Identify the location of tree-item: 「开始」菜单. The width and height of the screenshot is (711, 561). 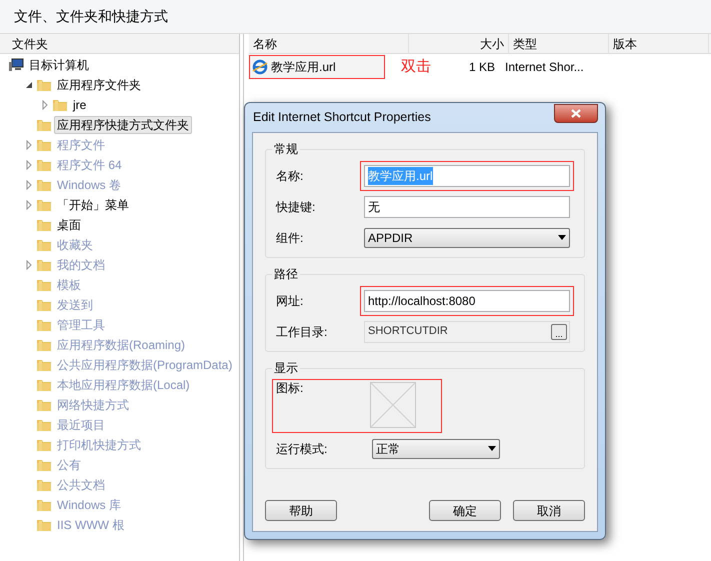
(93, 205).